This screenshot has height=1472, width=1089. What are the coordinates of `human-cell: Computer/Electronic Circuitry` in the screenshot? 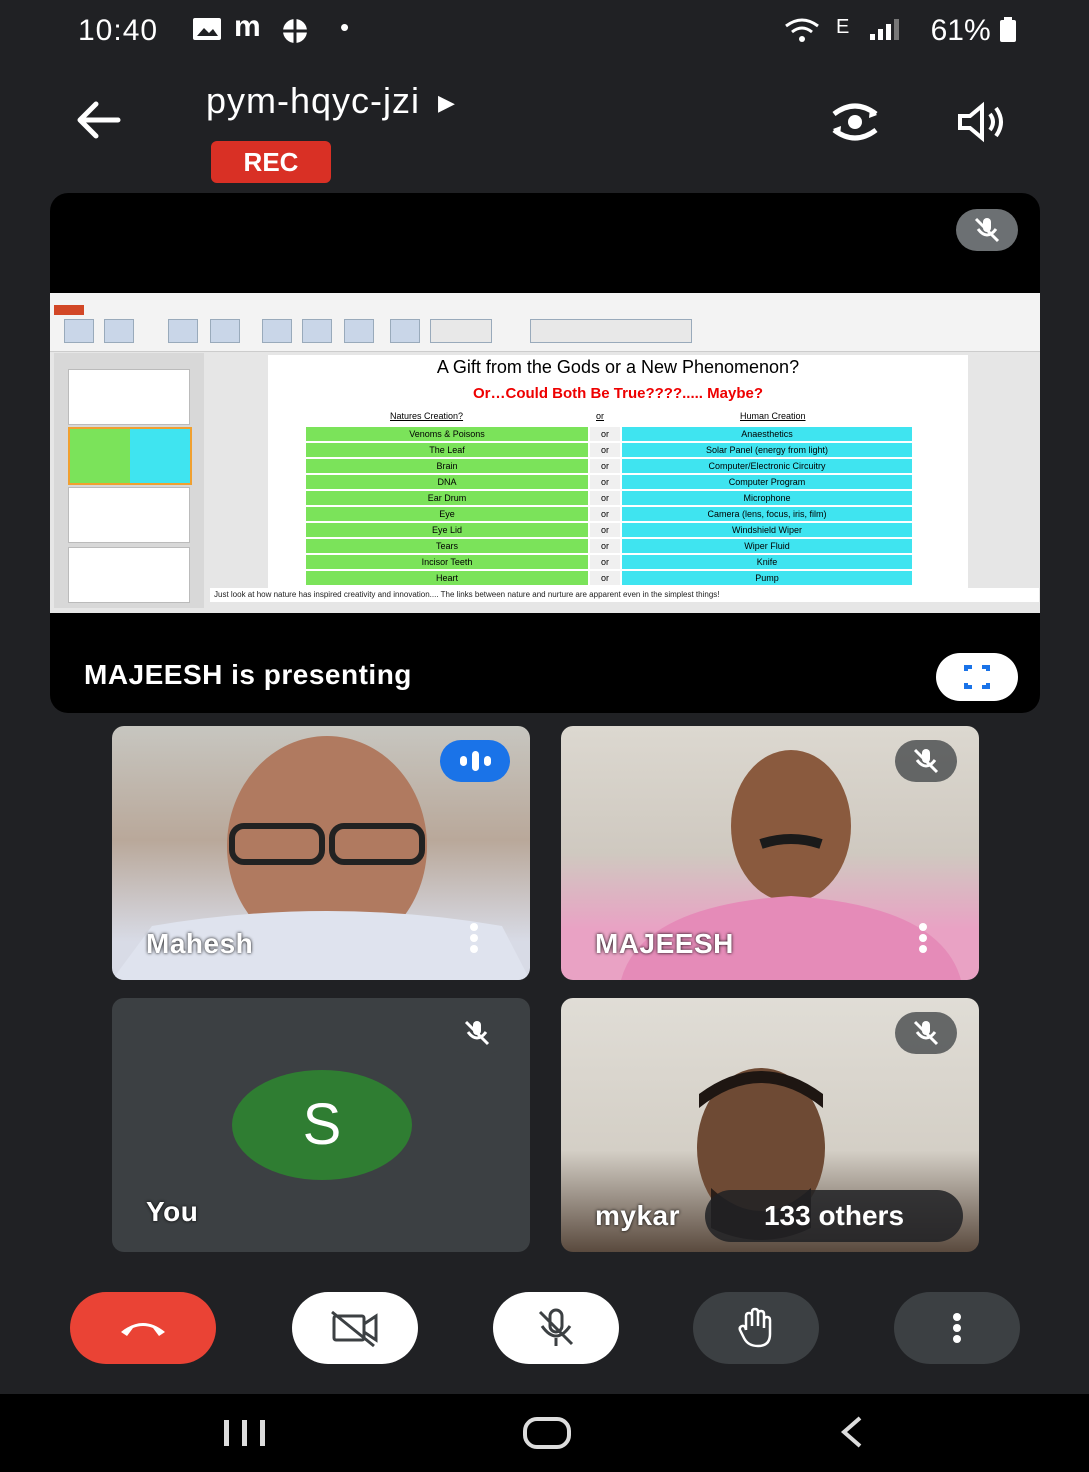 It's located at (767, 466).